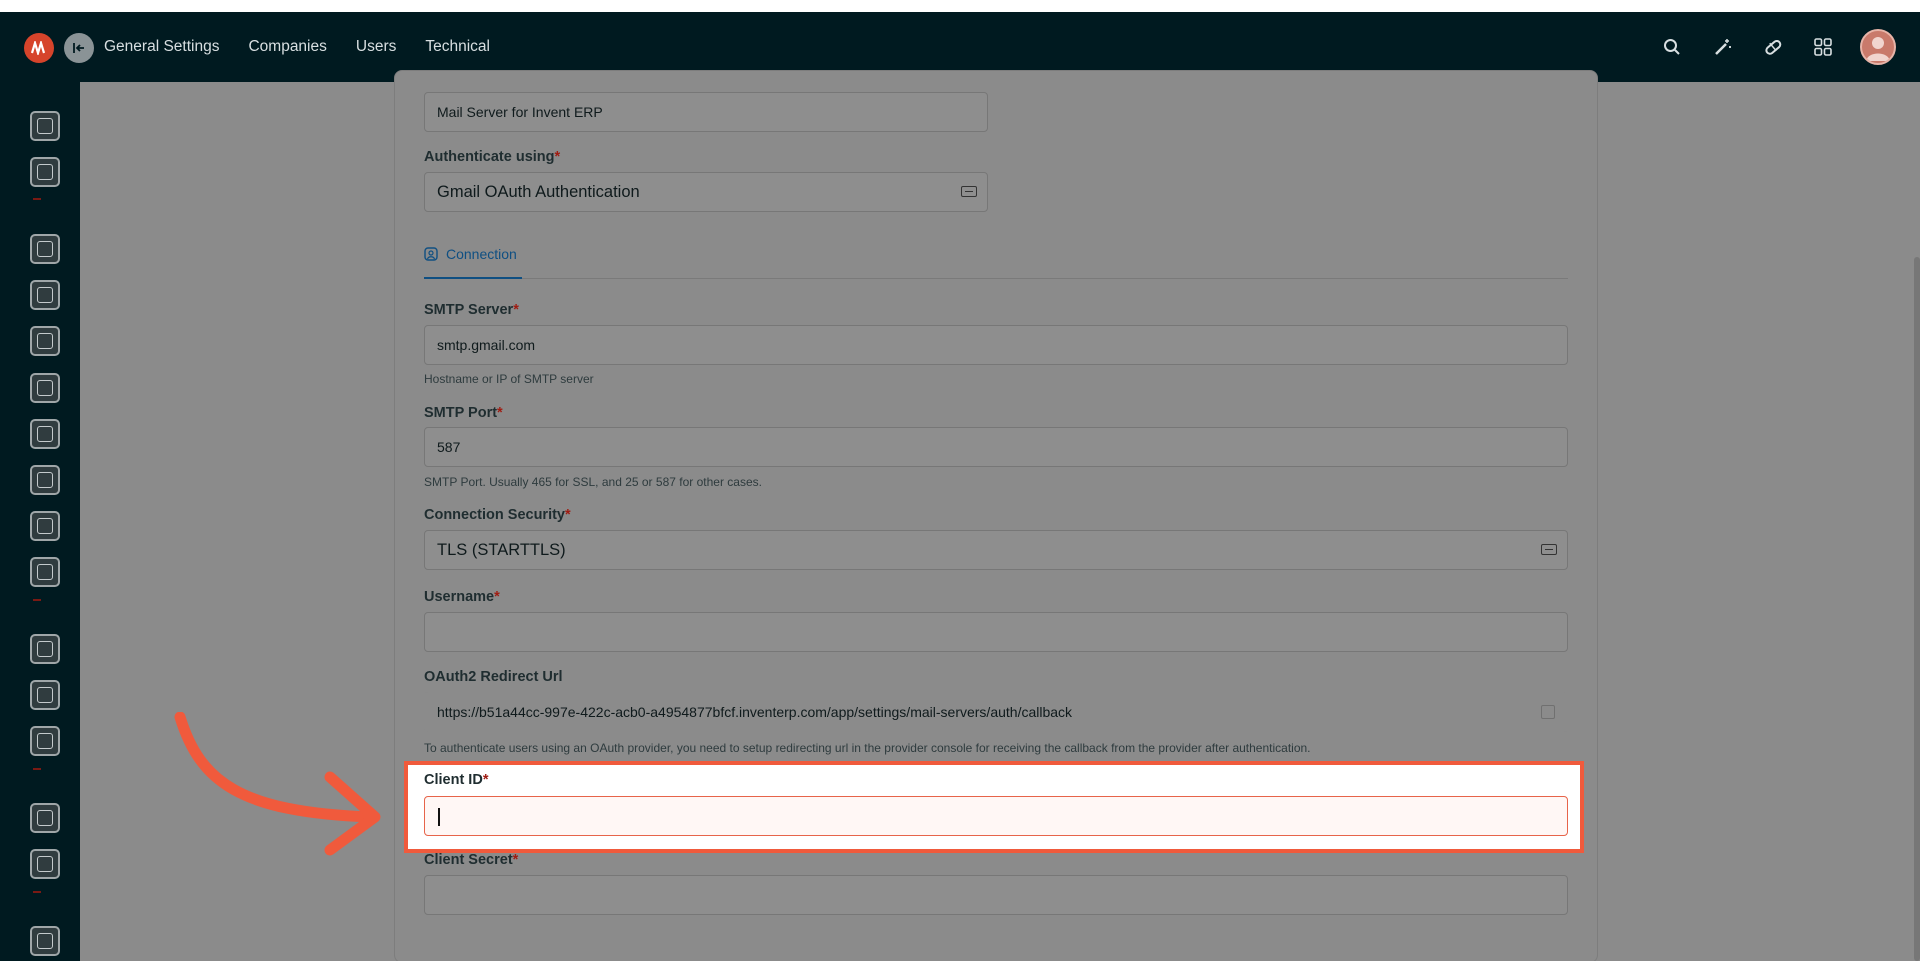  Describe the element at coordinates (45, 741) in the screenshot. I see `device-icon` at that location.